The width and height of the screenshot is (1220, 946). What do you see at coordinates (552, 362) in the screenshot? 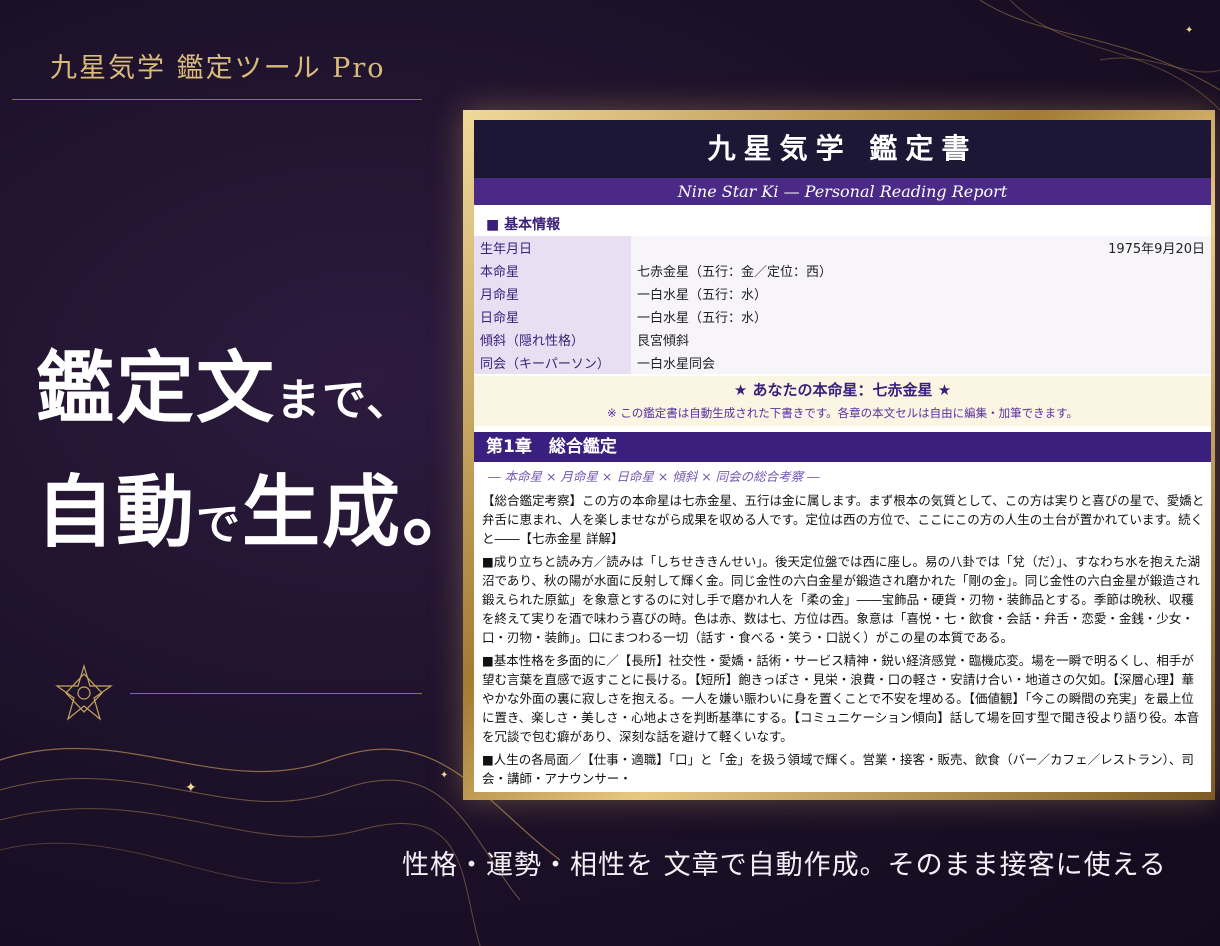
I see `row-key: 同会（キーパーソン）` at bounding box center [552, 362].